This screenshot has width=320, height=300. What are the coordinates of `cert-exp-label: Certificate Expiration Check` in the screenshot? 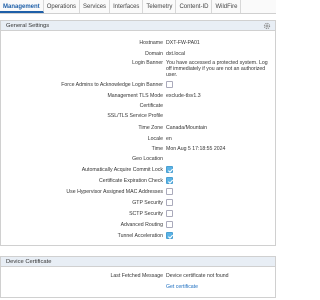 It's located at (130, 181).